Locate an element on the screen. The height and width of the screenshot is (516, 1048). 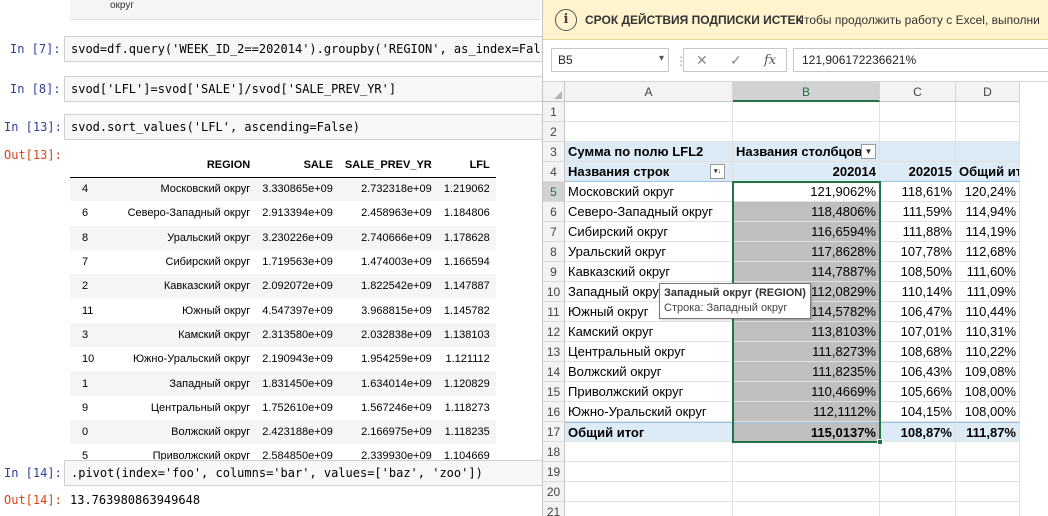
pivot-value-cell: 105,66% is located at coordinates (918, 392).